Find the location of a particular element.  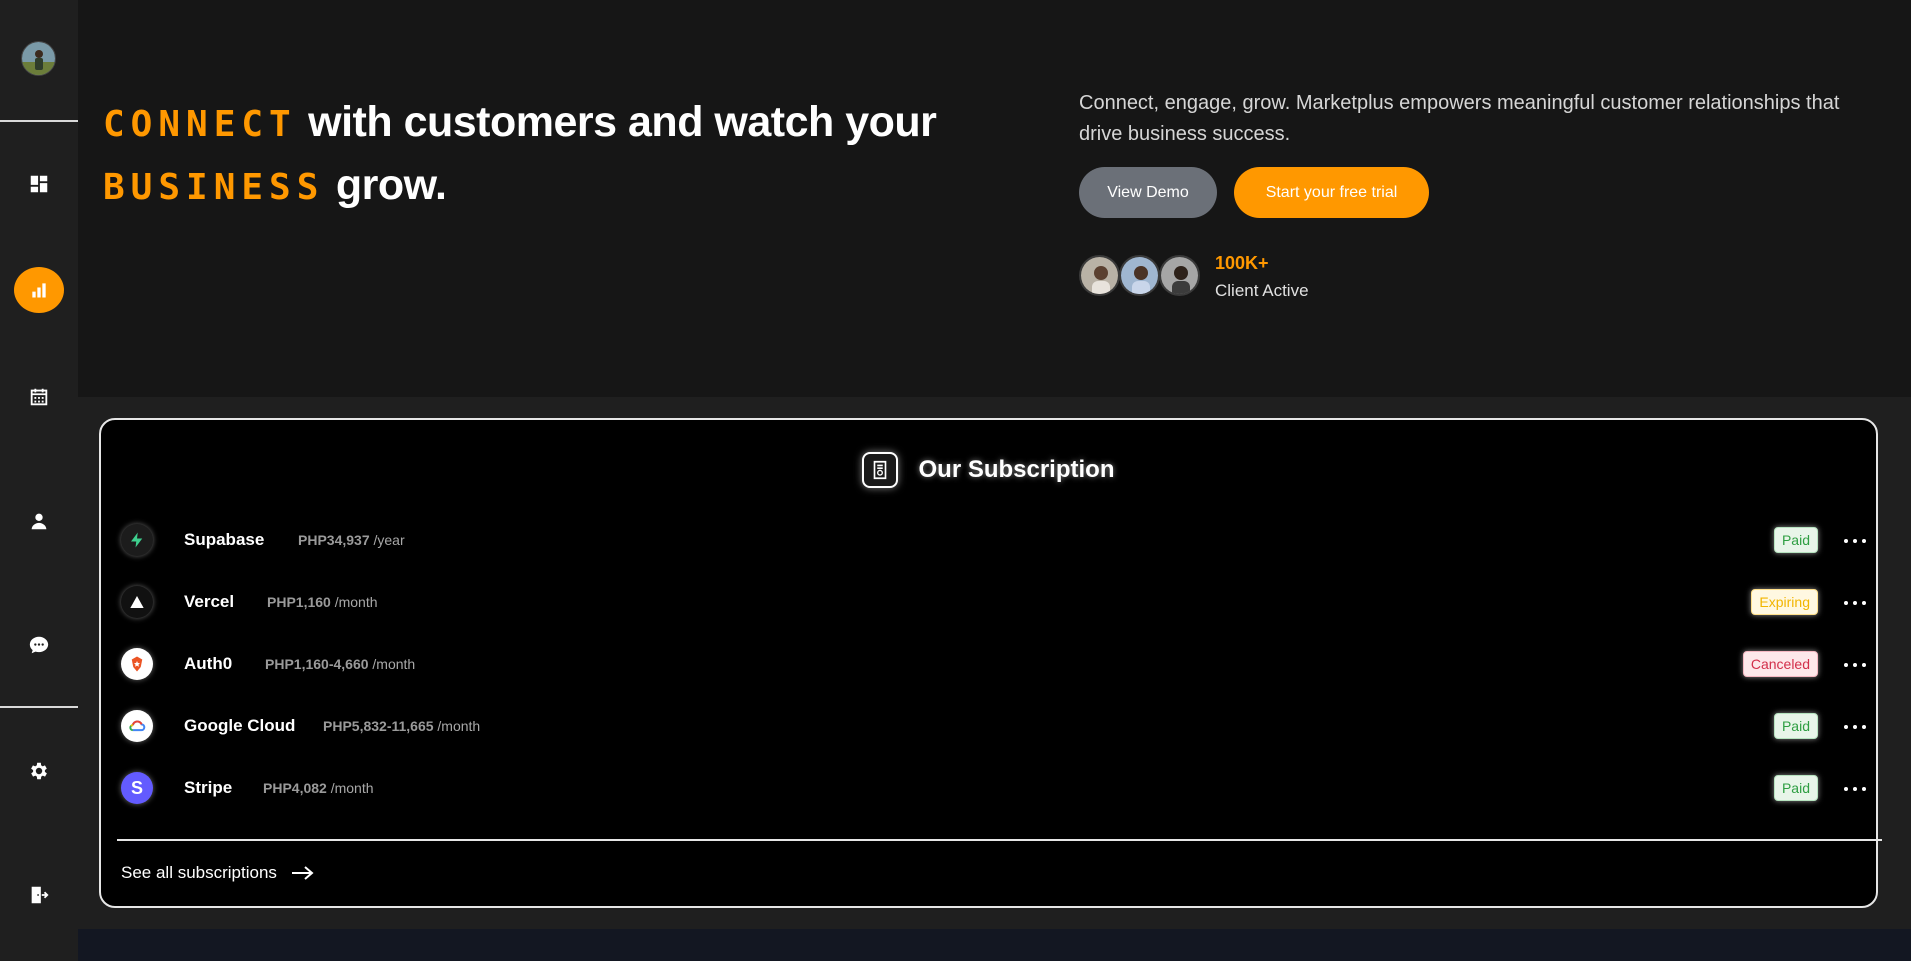

subscription-row: Supabase PHP34,937 /year Paid is located at coordinates (993, 542).